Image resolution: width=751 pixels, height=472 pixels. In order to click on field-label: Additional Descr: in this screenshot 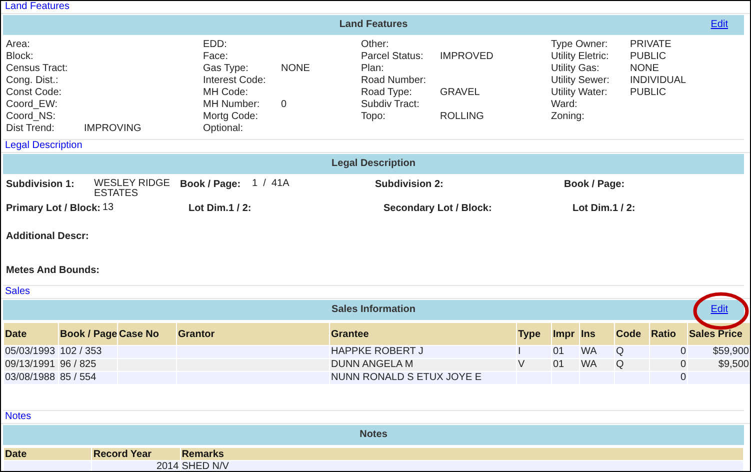, I will do `click(48, 237)`.